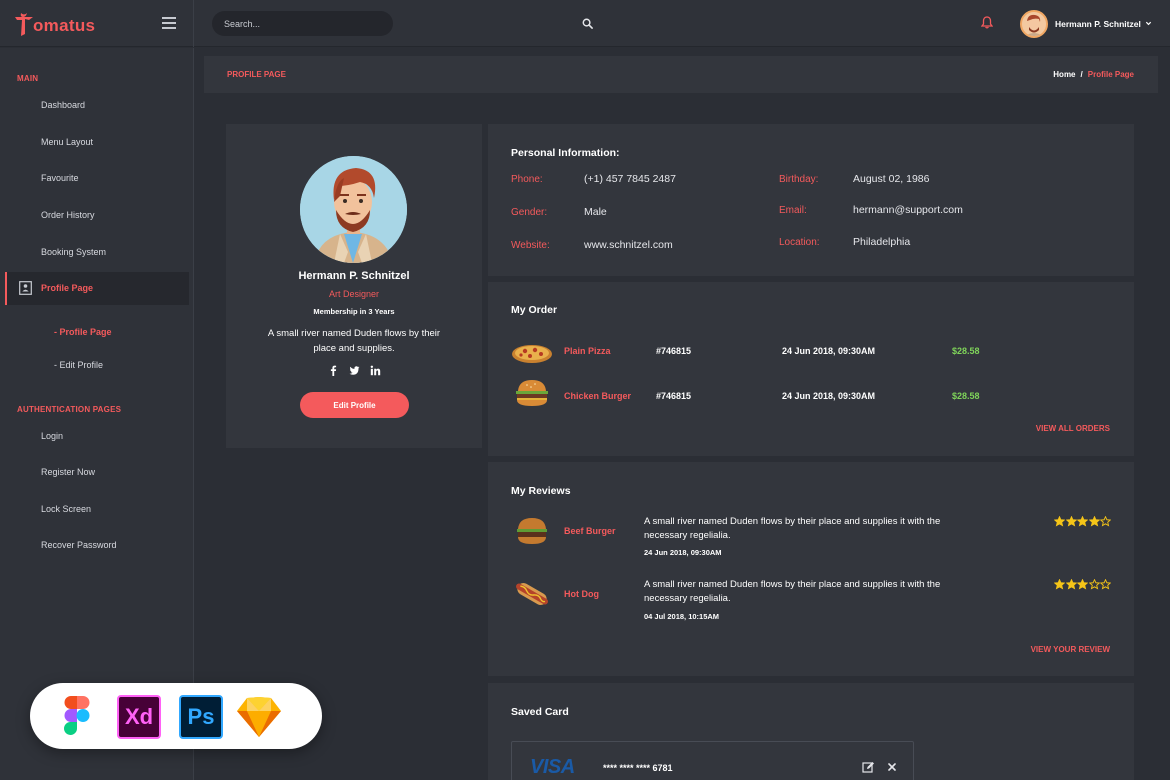 This screenshot has height=780, width=1170. I want to click on profile-avatar, so click(353, 209).